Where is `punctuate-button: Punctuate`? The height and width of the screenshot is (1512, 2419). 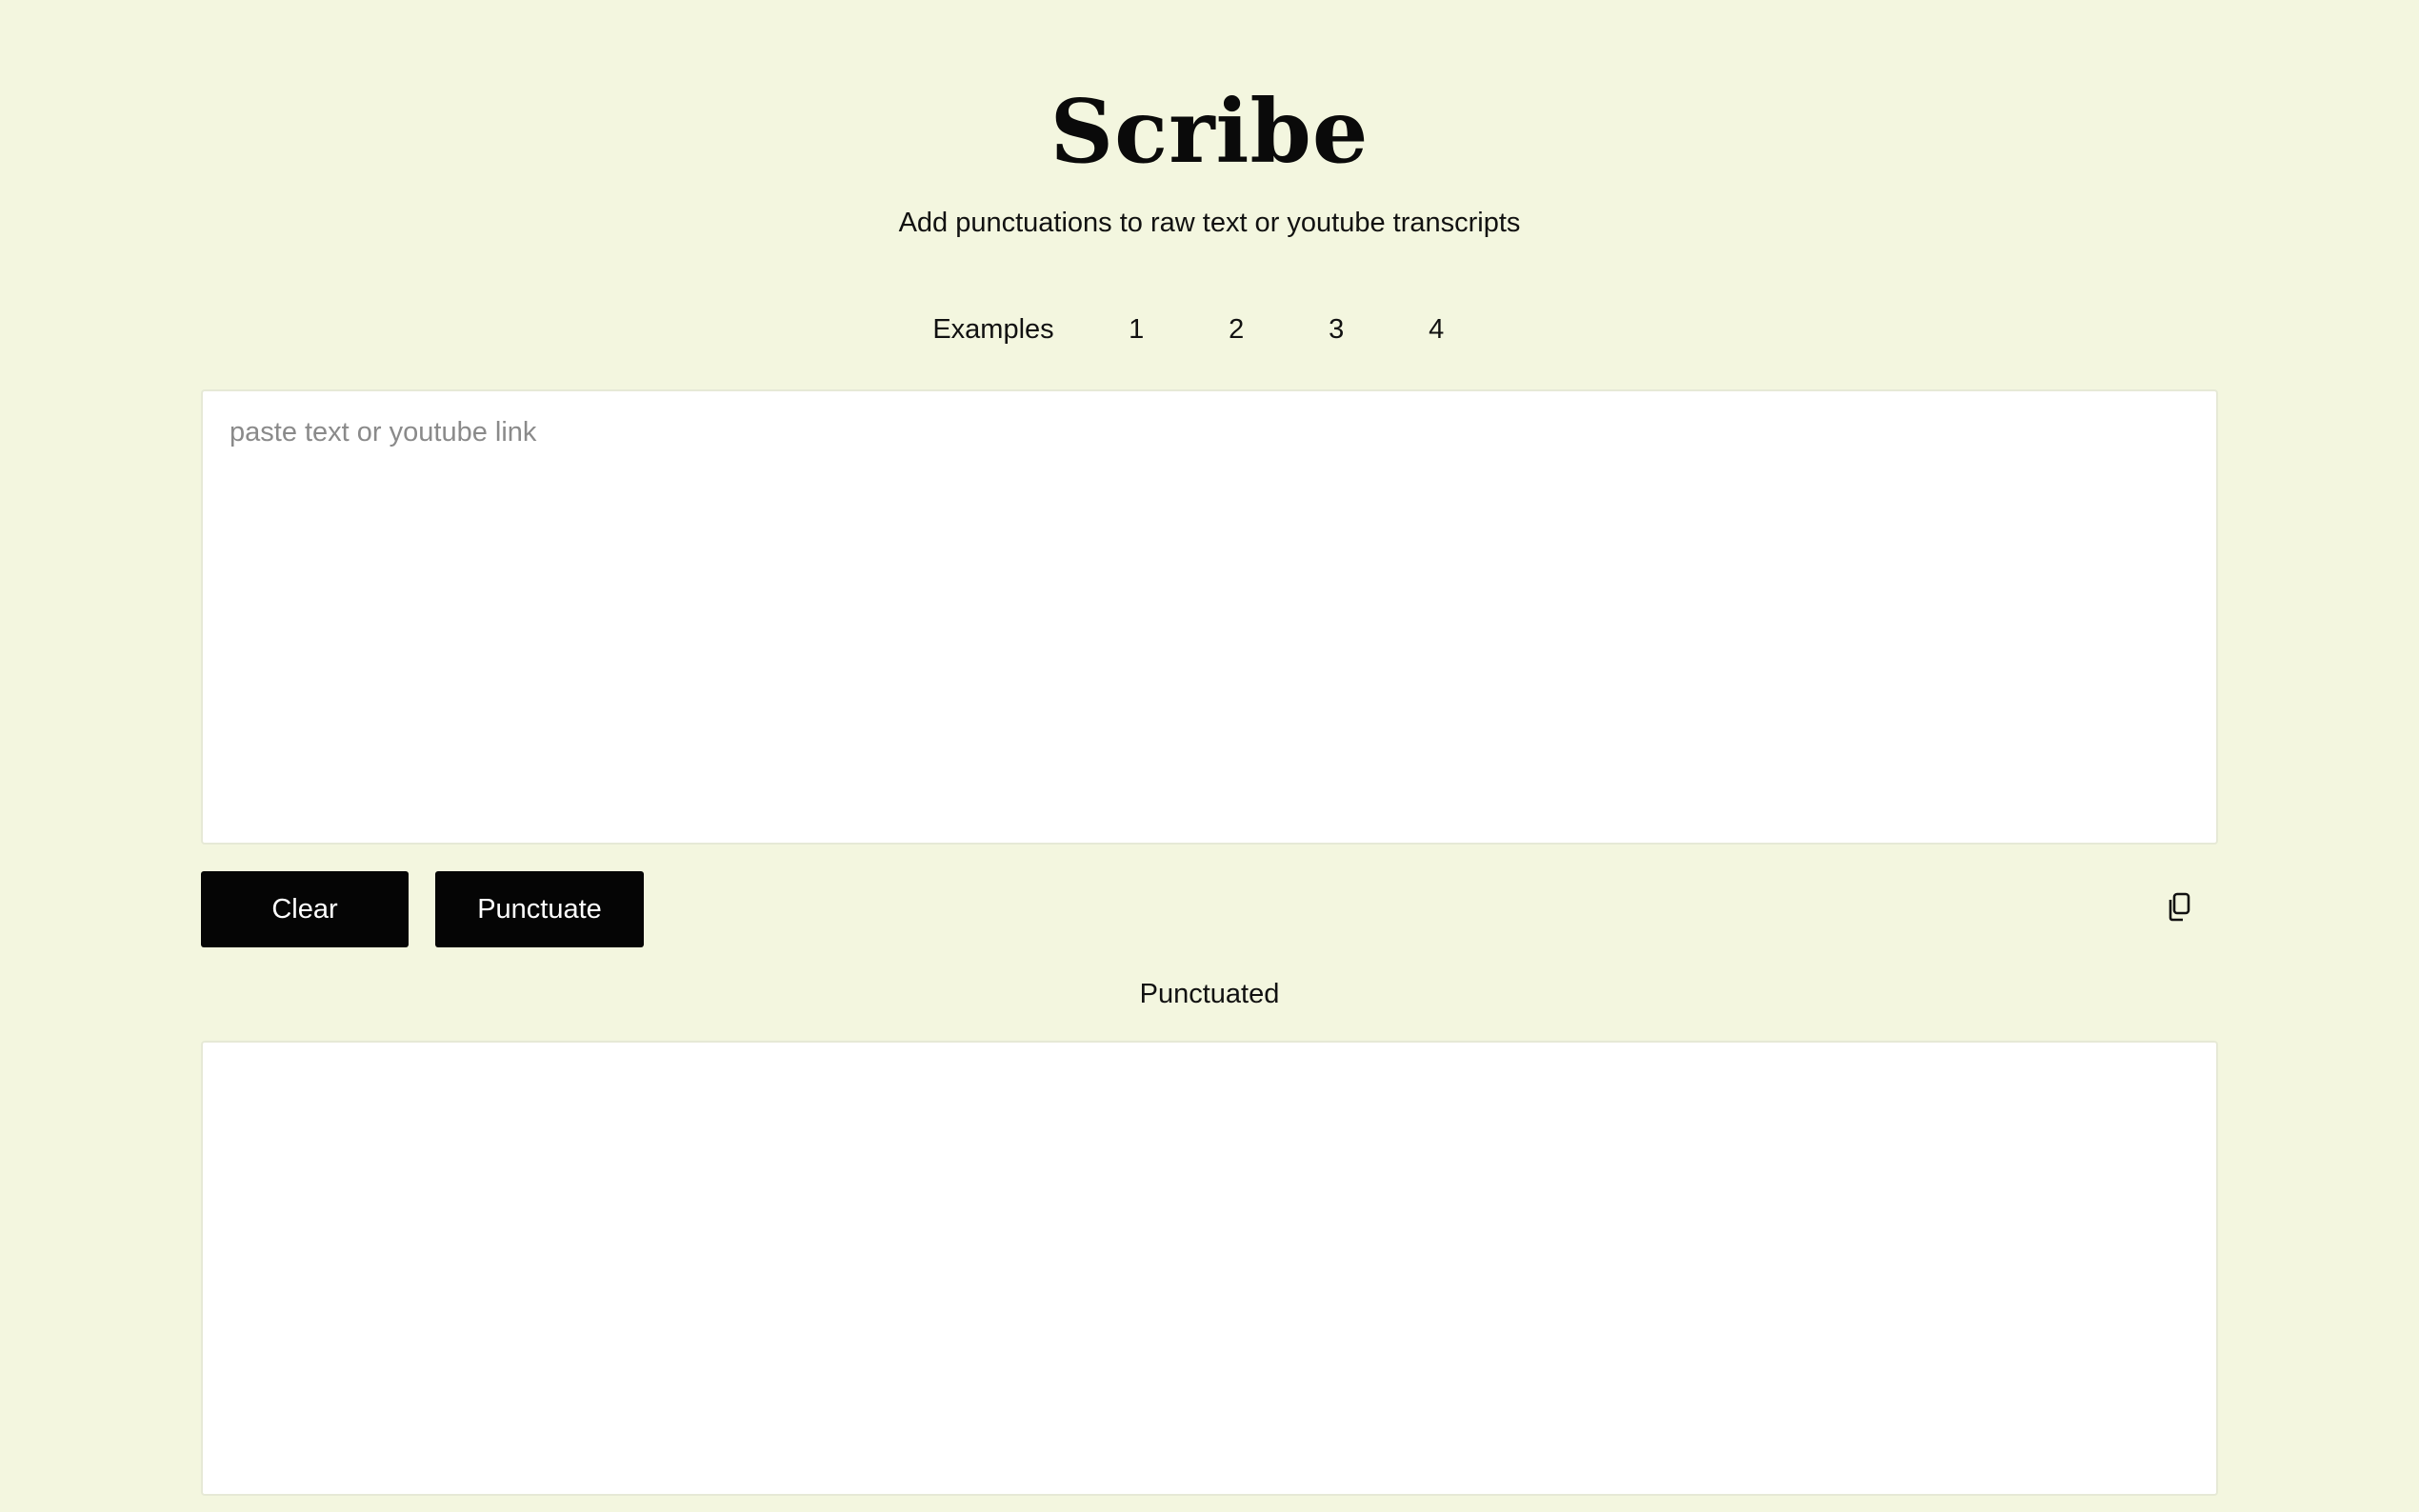
punctuate-button: Punctuate is located at coordinates (539, 909).